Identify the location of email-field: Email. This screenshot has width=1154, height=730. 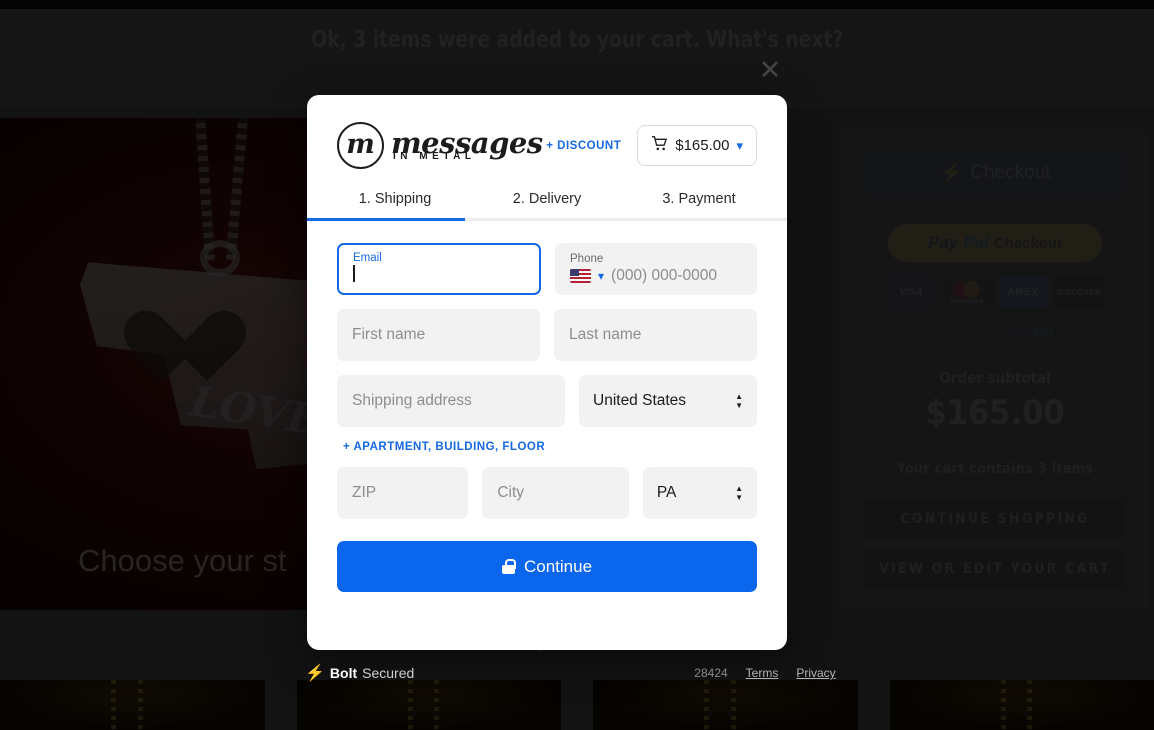
(439, 269).